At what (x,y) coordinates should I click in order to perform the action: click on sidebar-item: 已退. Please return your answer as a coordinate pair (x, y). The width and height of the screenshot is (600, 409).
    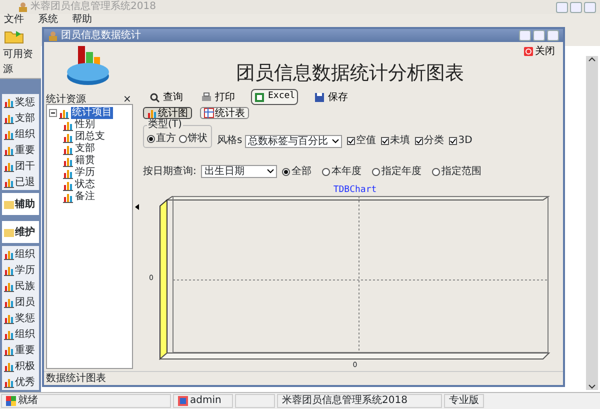
    Looking at the image, I should click on (20, 182).